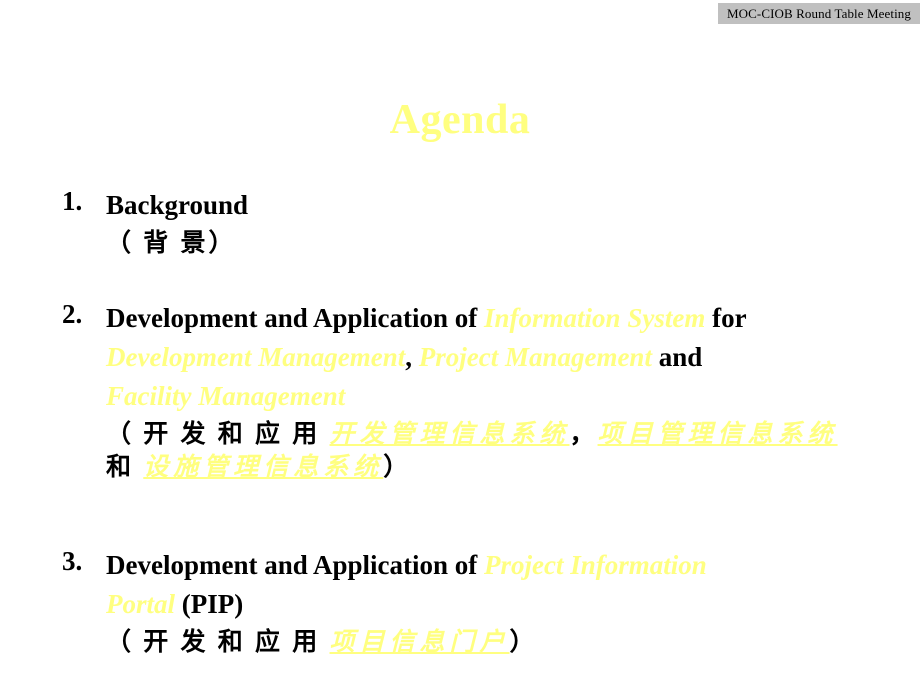 The image size is (920, 690). What do you see at coordinates (256, 357) in the screenshot?
I see `highlighted-text: Development Management` at bounding box center [256, 357].